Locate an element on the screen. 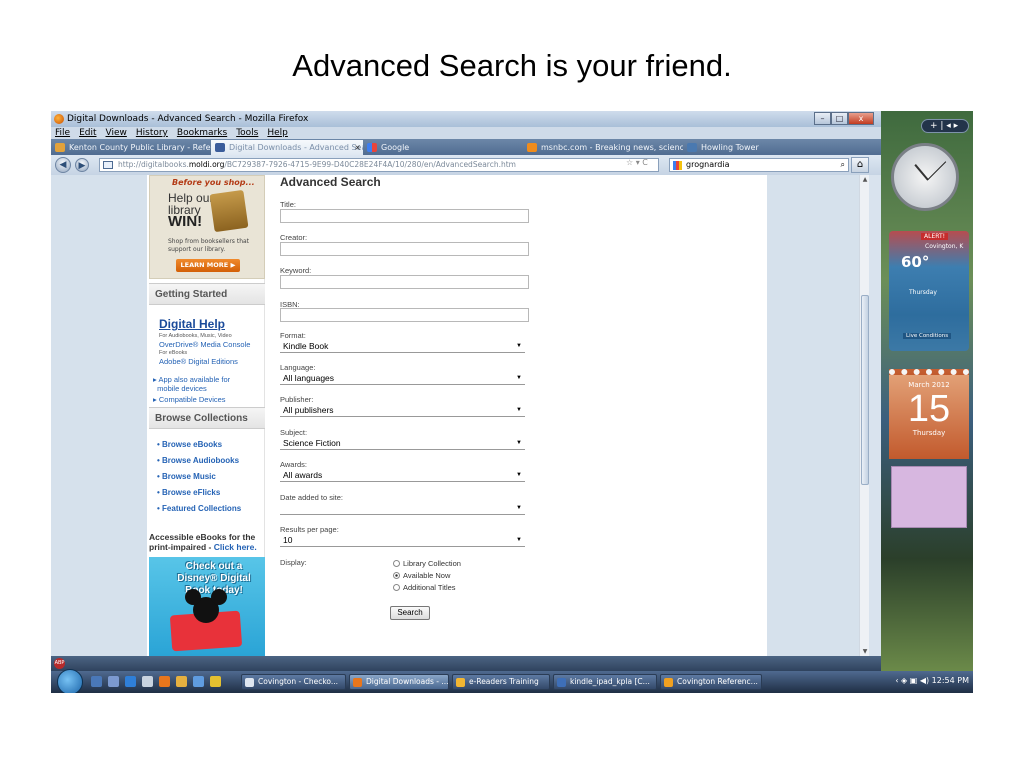 The image size is (1024, 768). results-per-page-select: 10 ▼ is located at coordinates (402, 540).